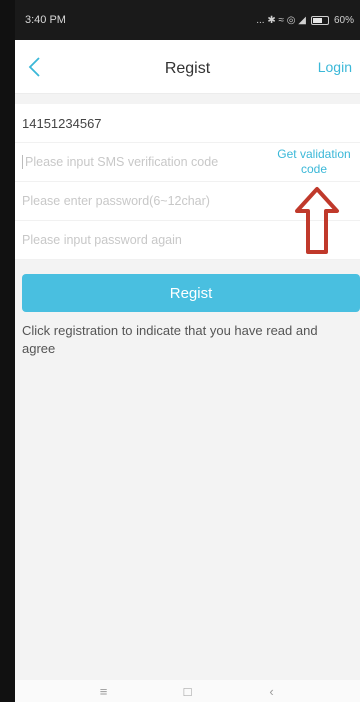 This screenshot has width=360, height=702. Describe the element at coordinates (138, 162) in the screenshot. I see `sms-code-input` at that location.